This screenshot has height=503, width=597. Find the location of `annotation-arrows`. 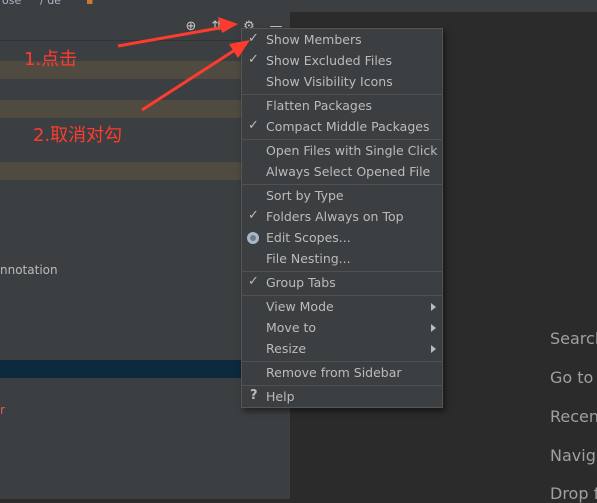

annotation-arrows is located at coordinates (183, 64).